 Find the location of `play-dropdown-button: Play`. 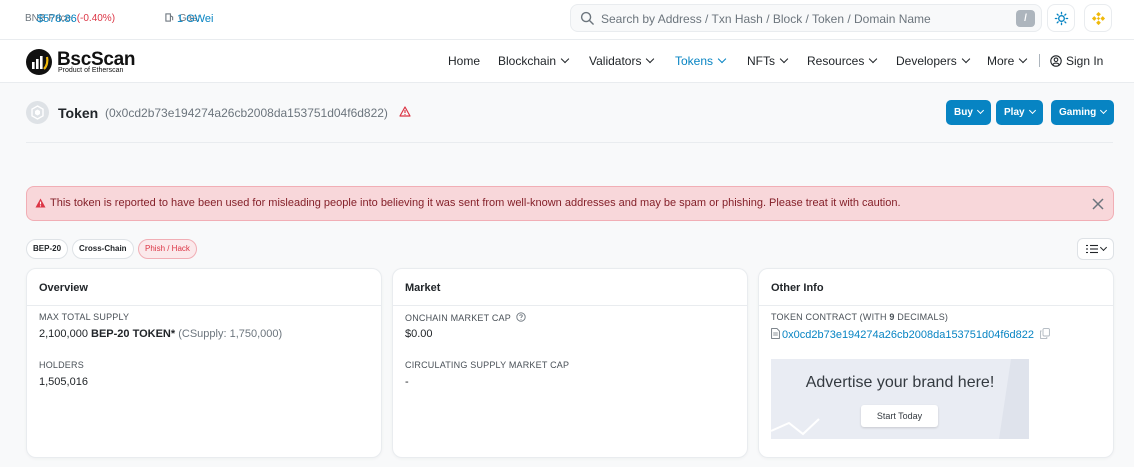

play-dropdown-button: Play is located at coordinates (1019, 112).